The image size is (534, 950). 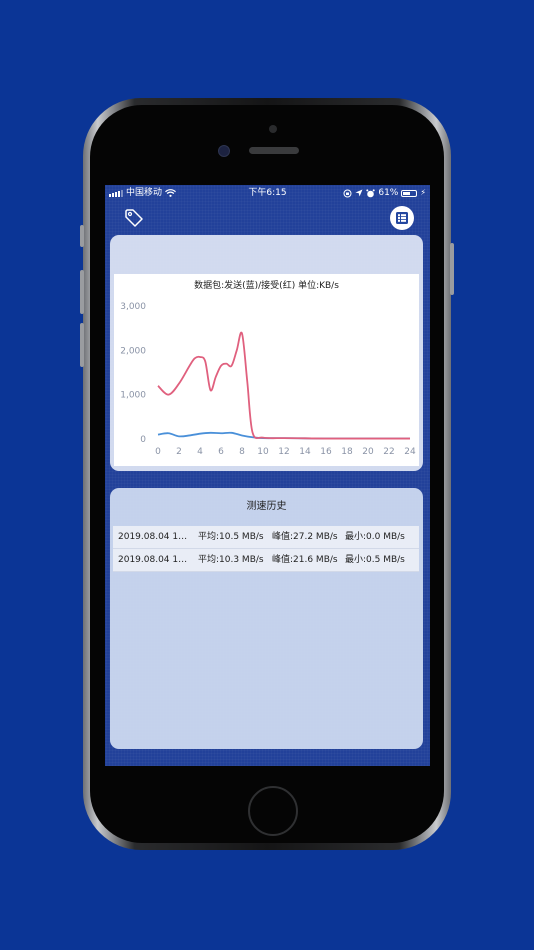 What do you see at coordinates (266, 506) in the screenshot?
I see `history-title: 测速历史` at bounding box center [266, 506].